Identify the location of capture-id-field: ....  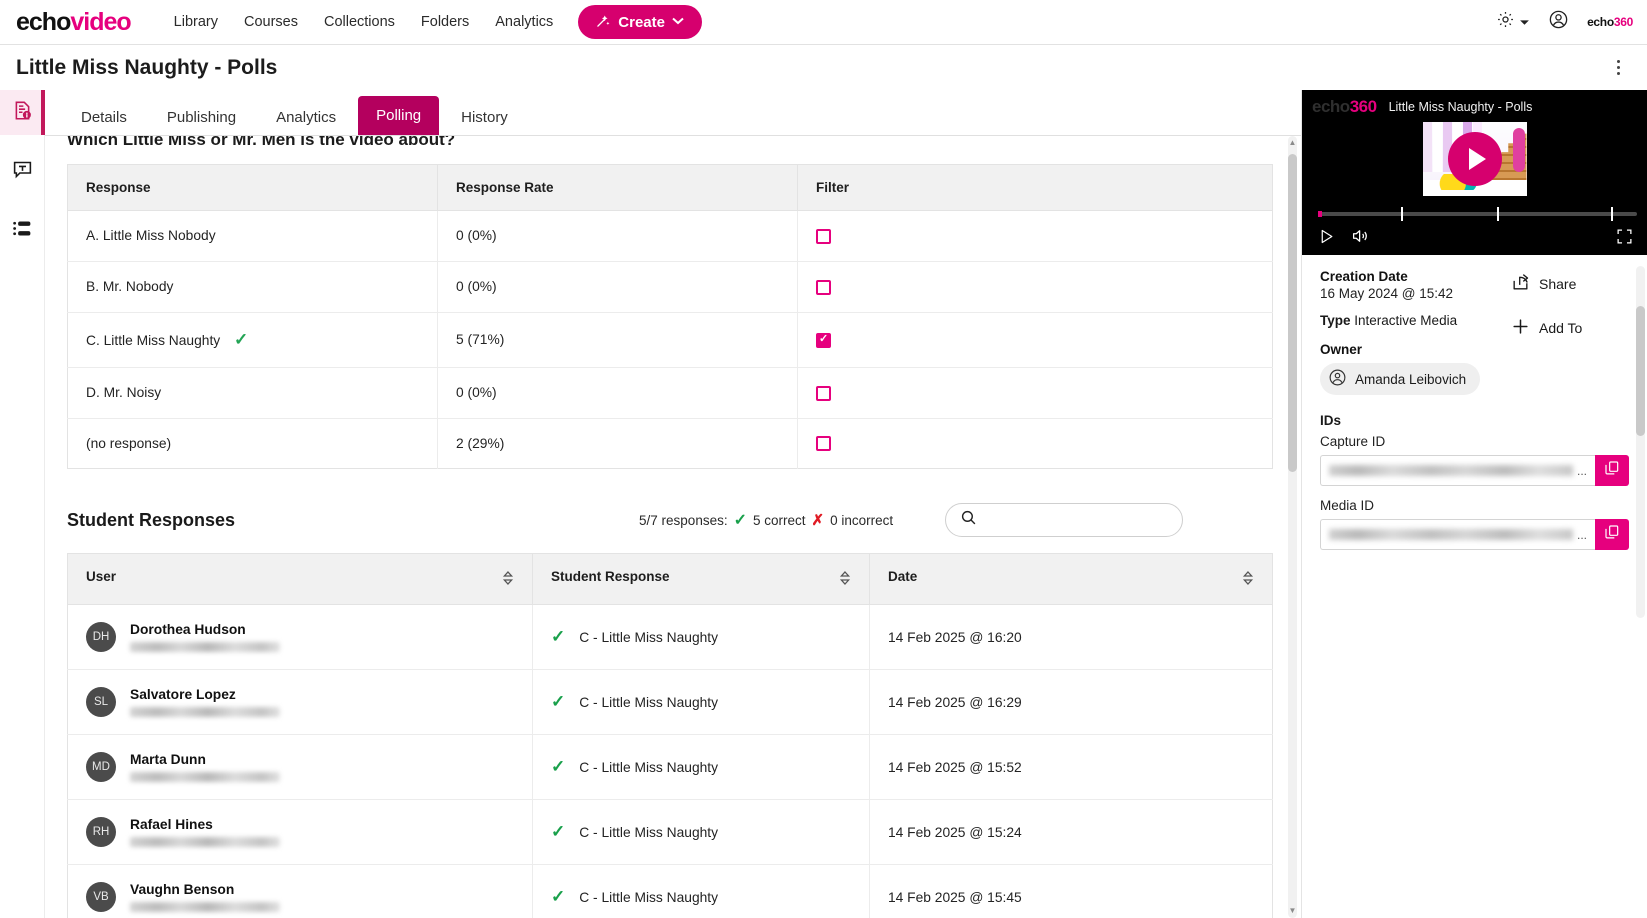
(1457, 470).